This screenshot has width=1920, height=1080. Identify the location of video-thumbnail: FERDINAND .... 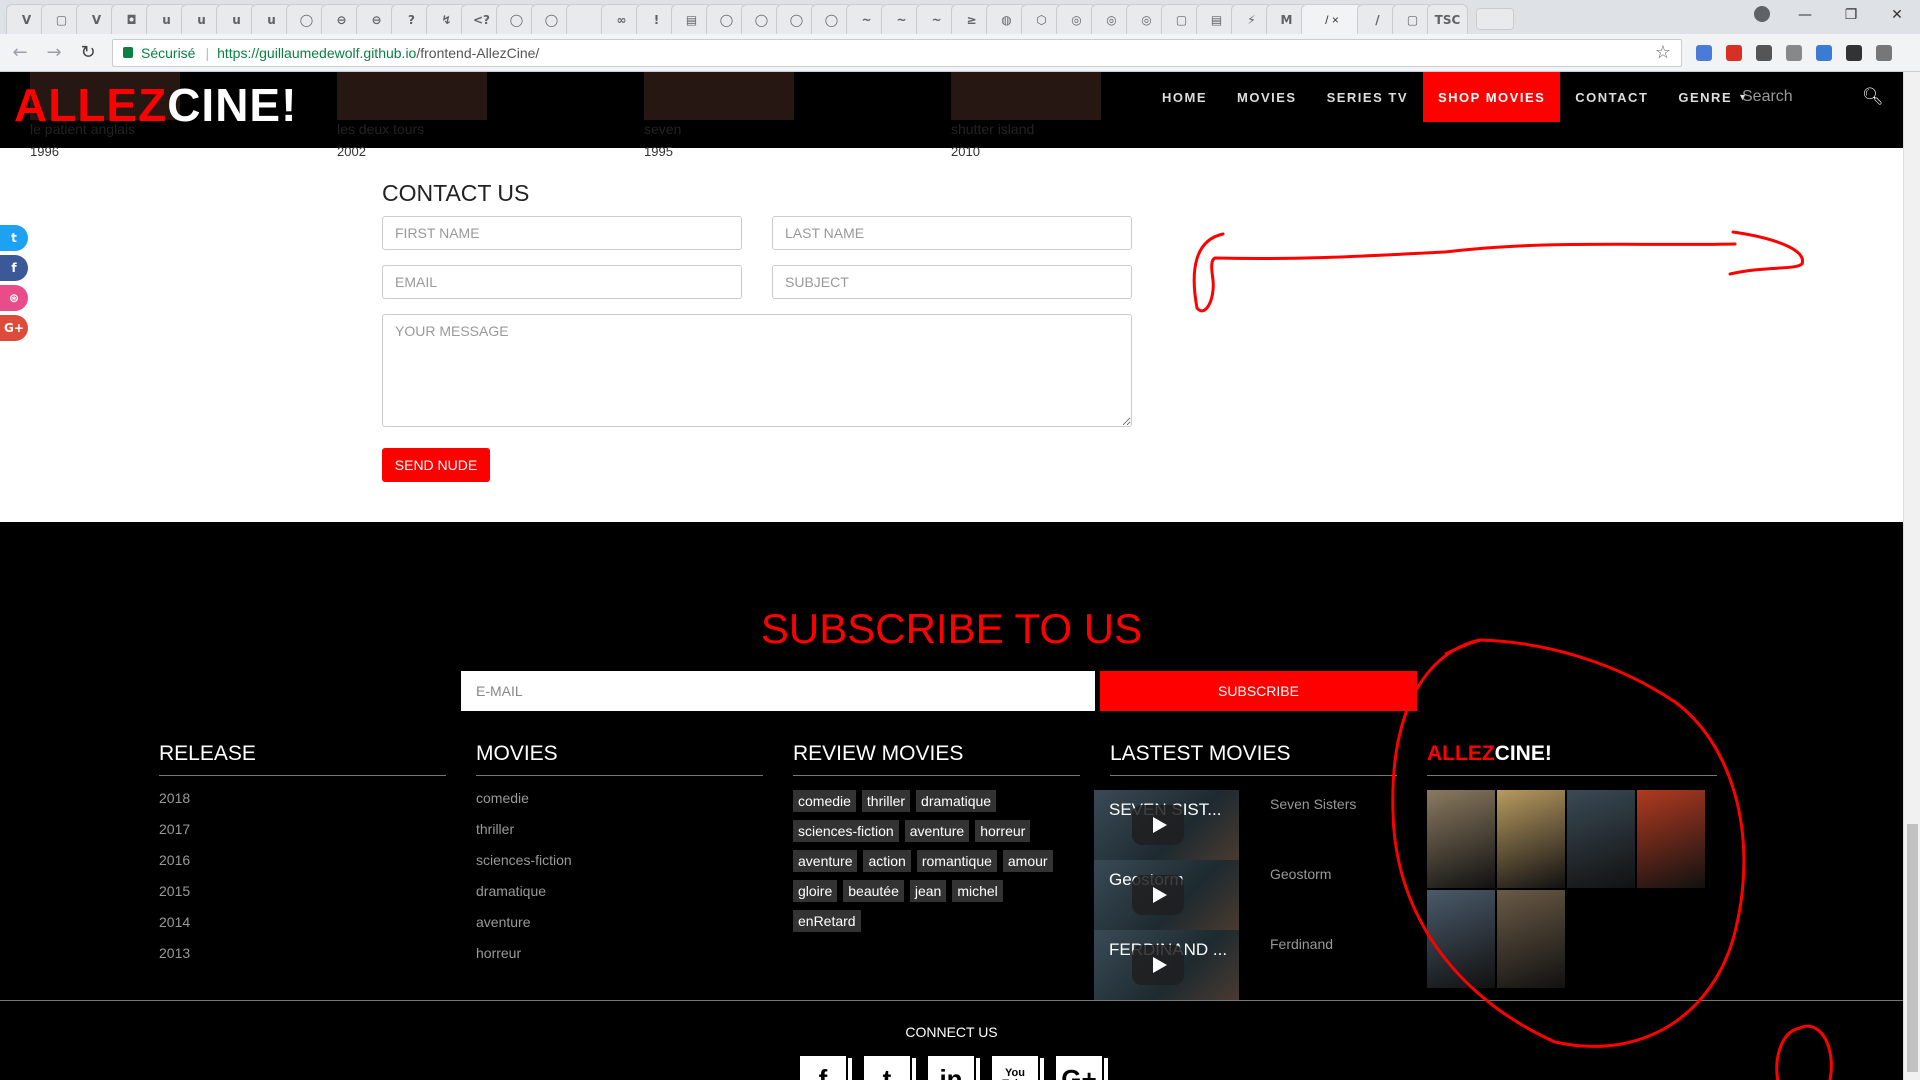
(1166, 965).